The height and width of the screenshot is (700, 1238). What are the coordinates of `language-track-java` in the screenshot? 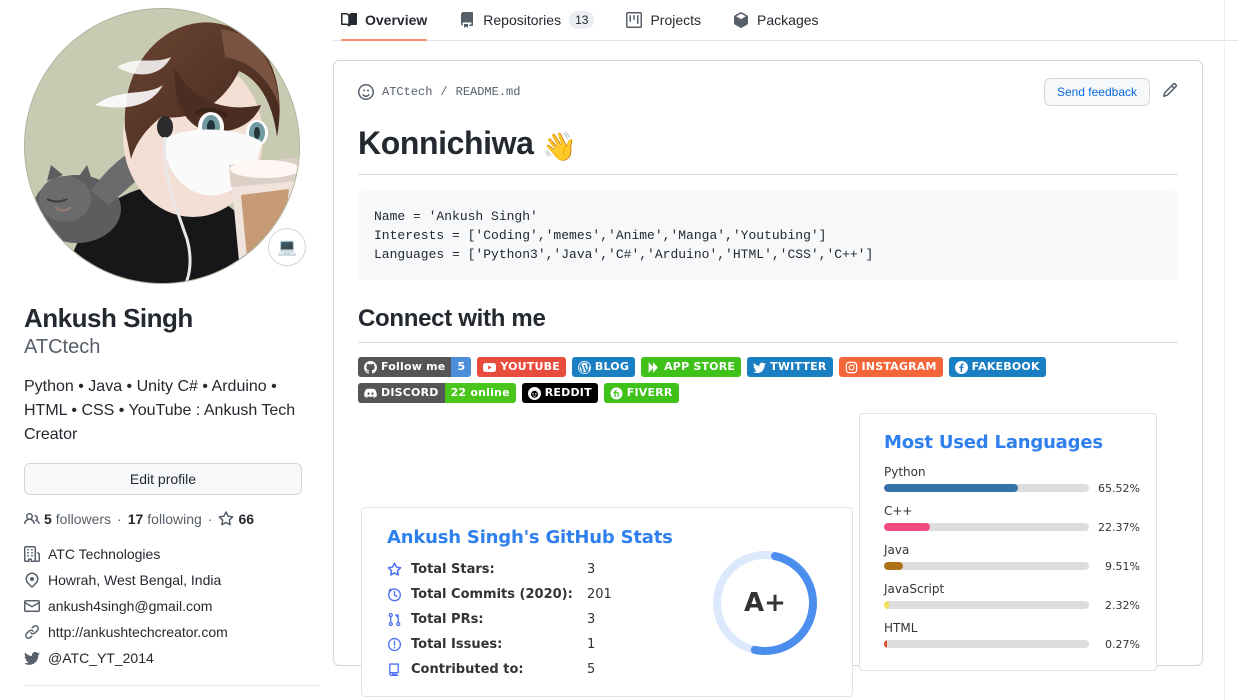 It's located at (986, 566).